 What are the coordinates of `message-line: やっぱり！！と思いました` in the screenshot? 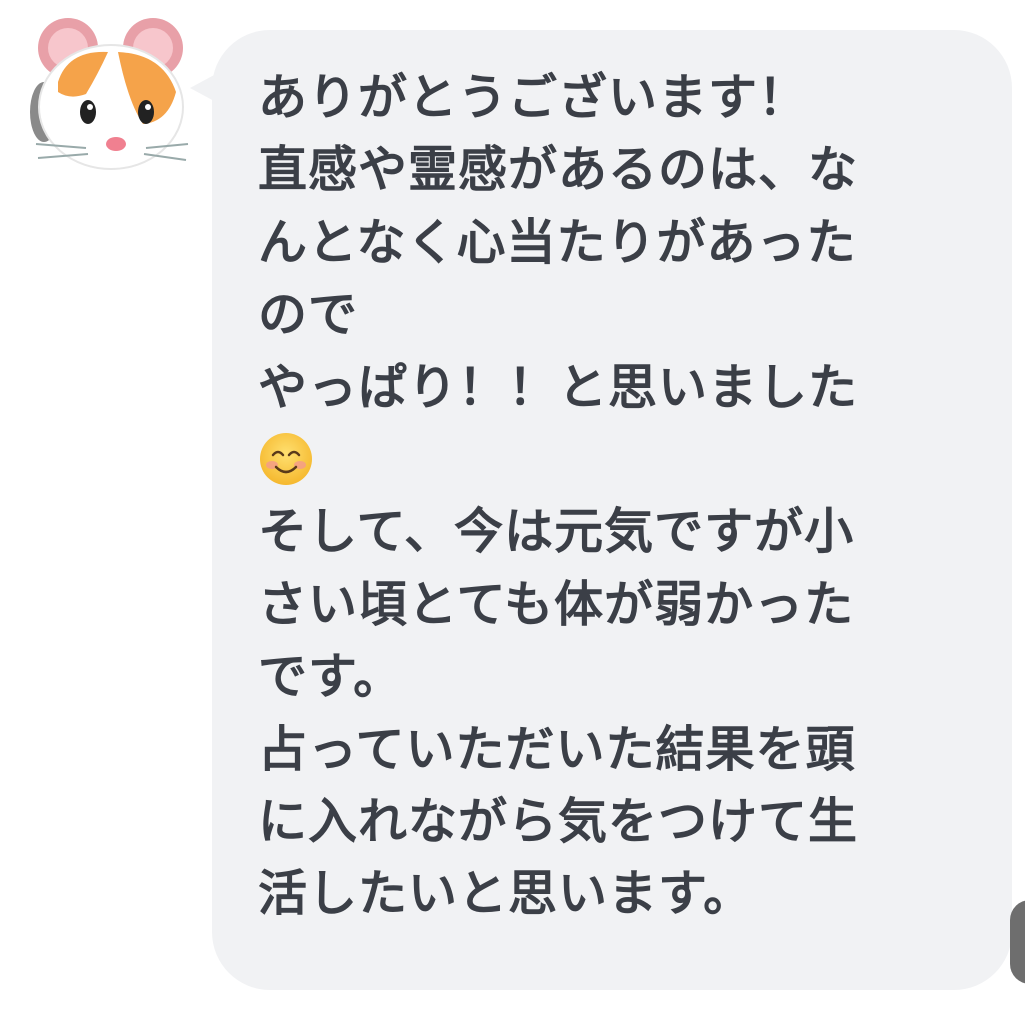 It's located at (558, 387).